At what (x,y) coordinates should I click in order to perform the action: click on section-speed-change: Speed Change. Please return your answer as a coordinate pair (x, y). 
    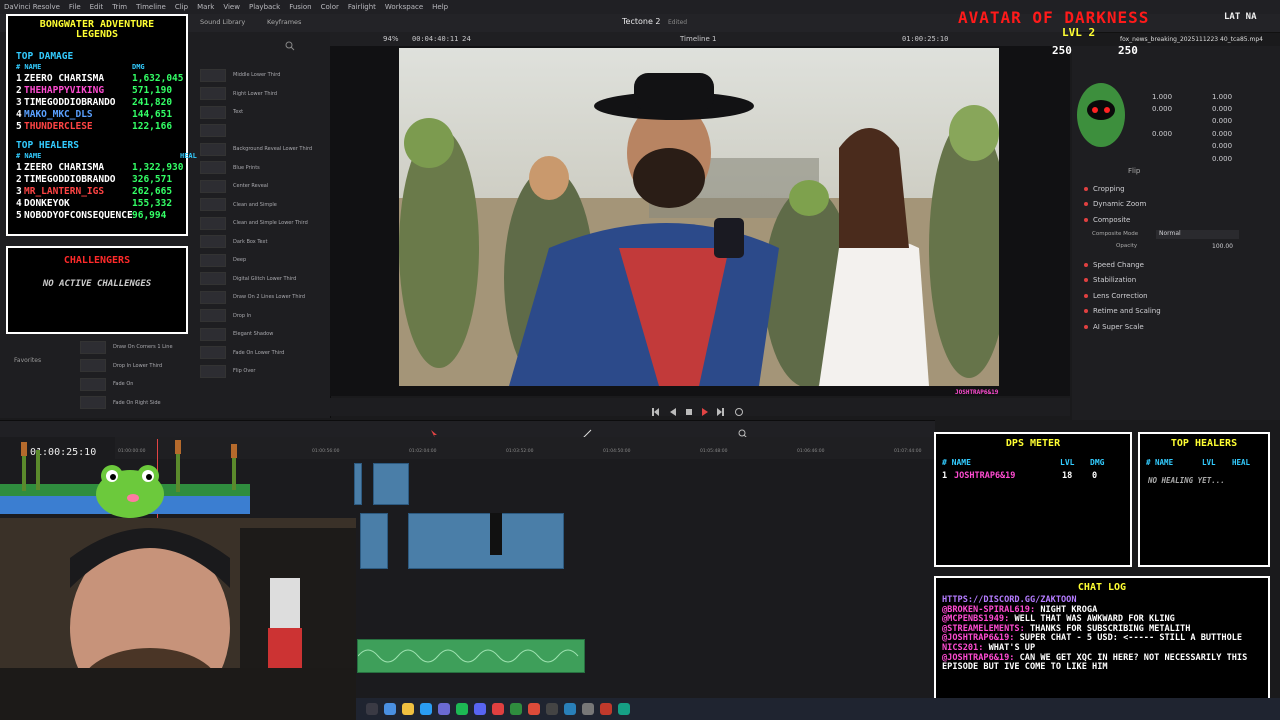
    Looking at the image, I should click on (1114, 265).